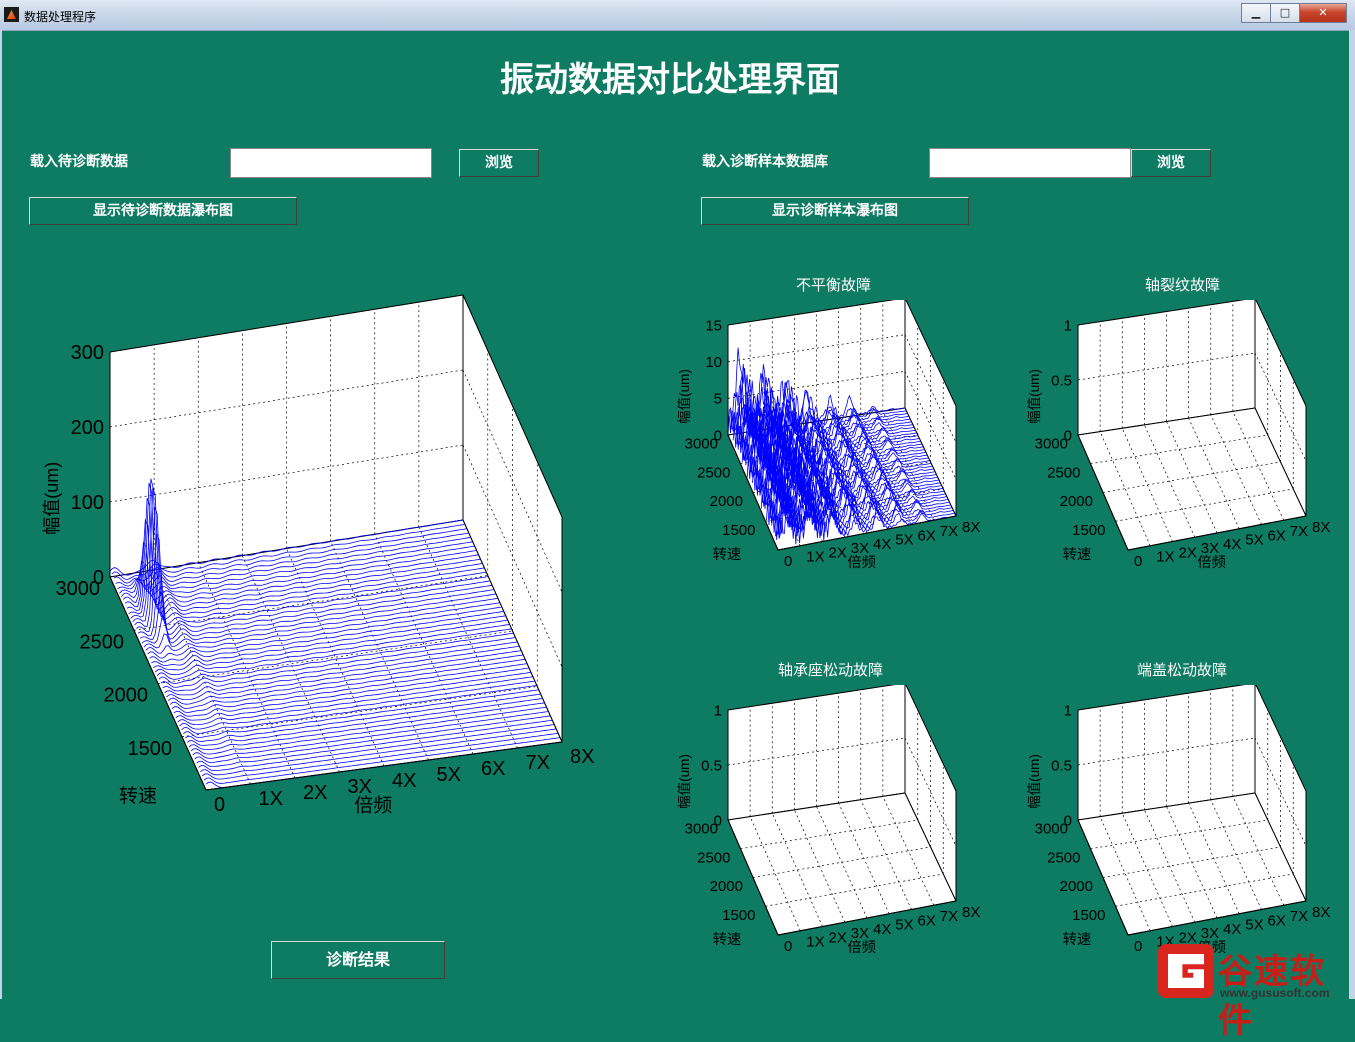 This screenshot has height=1042, width=1355. I want to click on window-titlebar: 数据处理程序 ▁ □ ✕, so click(677, 15).